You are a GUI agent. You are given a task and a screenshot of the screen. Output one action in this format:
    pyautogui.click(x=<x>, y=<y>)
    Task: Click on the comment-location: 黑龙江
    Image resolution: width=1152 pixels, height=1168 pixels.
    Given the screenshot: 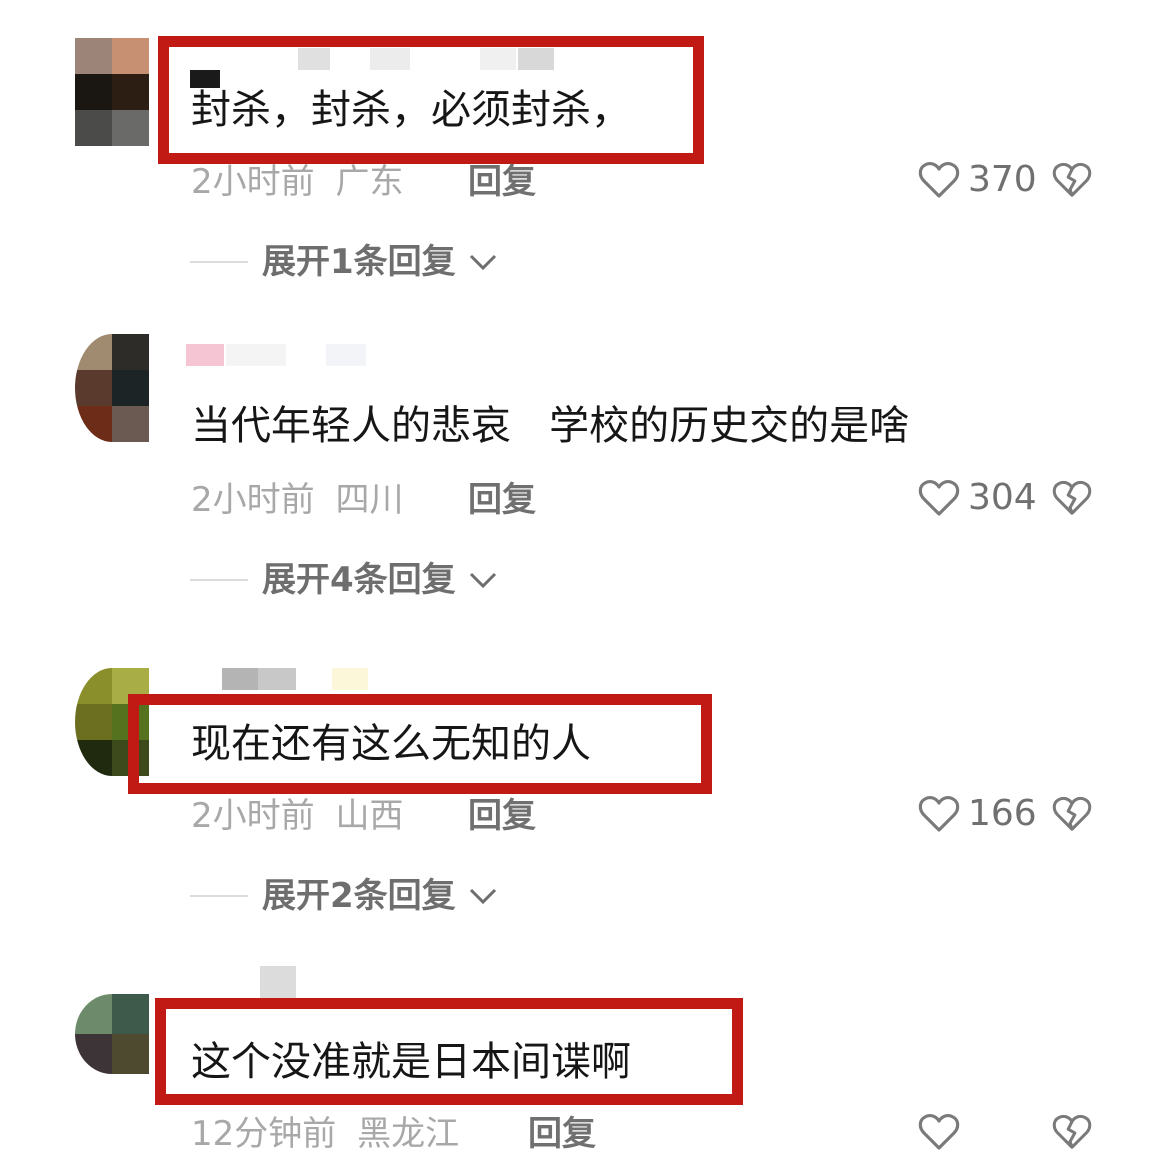 What is the action you would take?
    pyautogui.click(x=408, y=1134)
    